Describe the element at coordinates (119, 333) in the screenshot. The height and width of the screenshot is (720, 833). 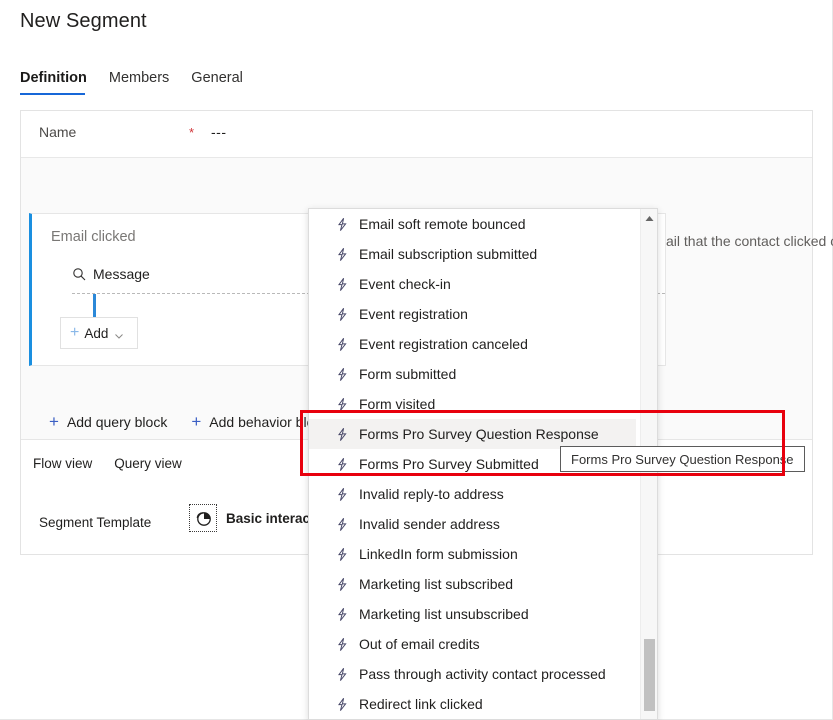
I see `chevron-down-icon` at that location.